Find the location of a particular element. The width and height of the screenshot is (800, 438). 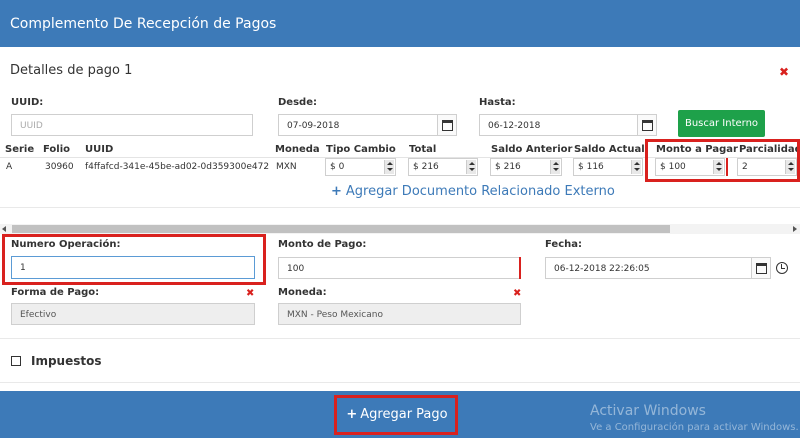

uuid-input: UUID is located at coordinates (132, 125).